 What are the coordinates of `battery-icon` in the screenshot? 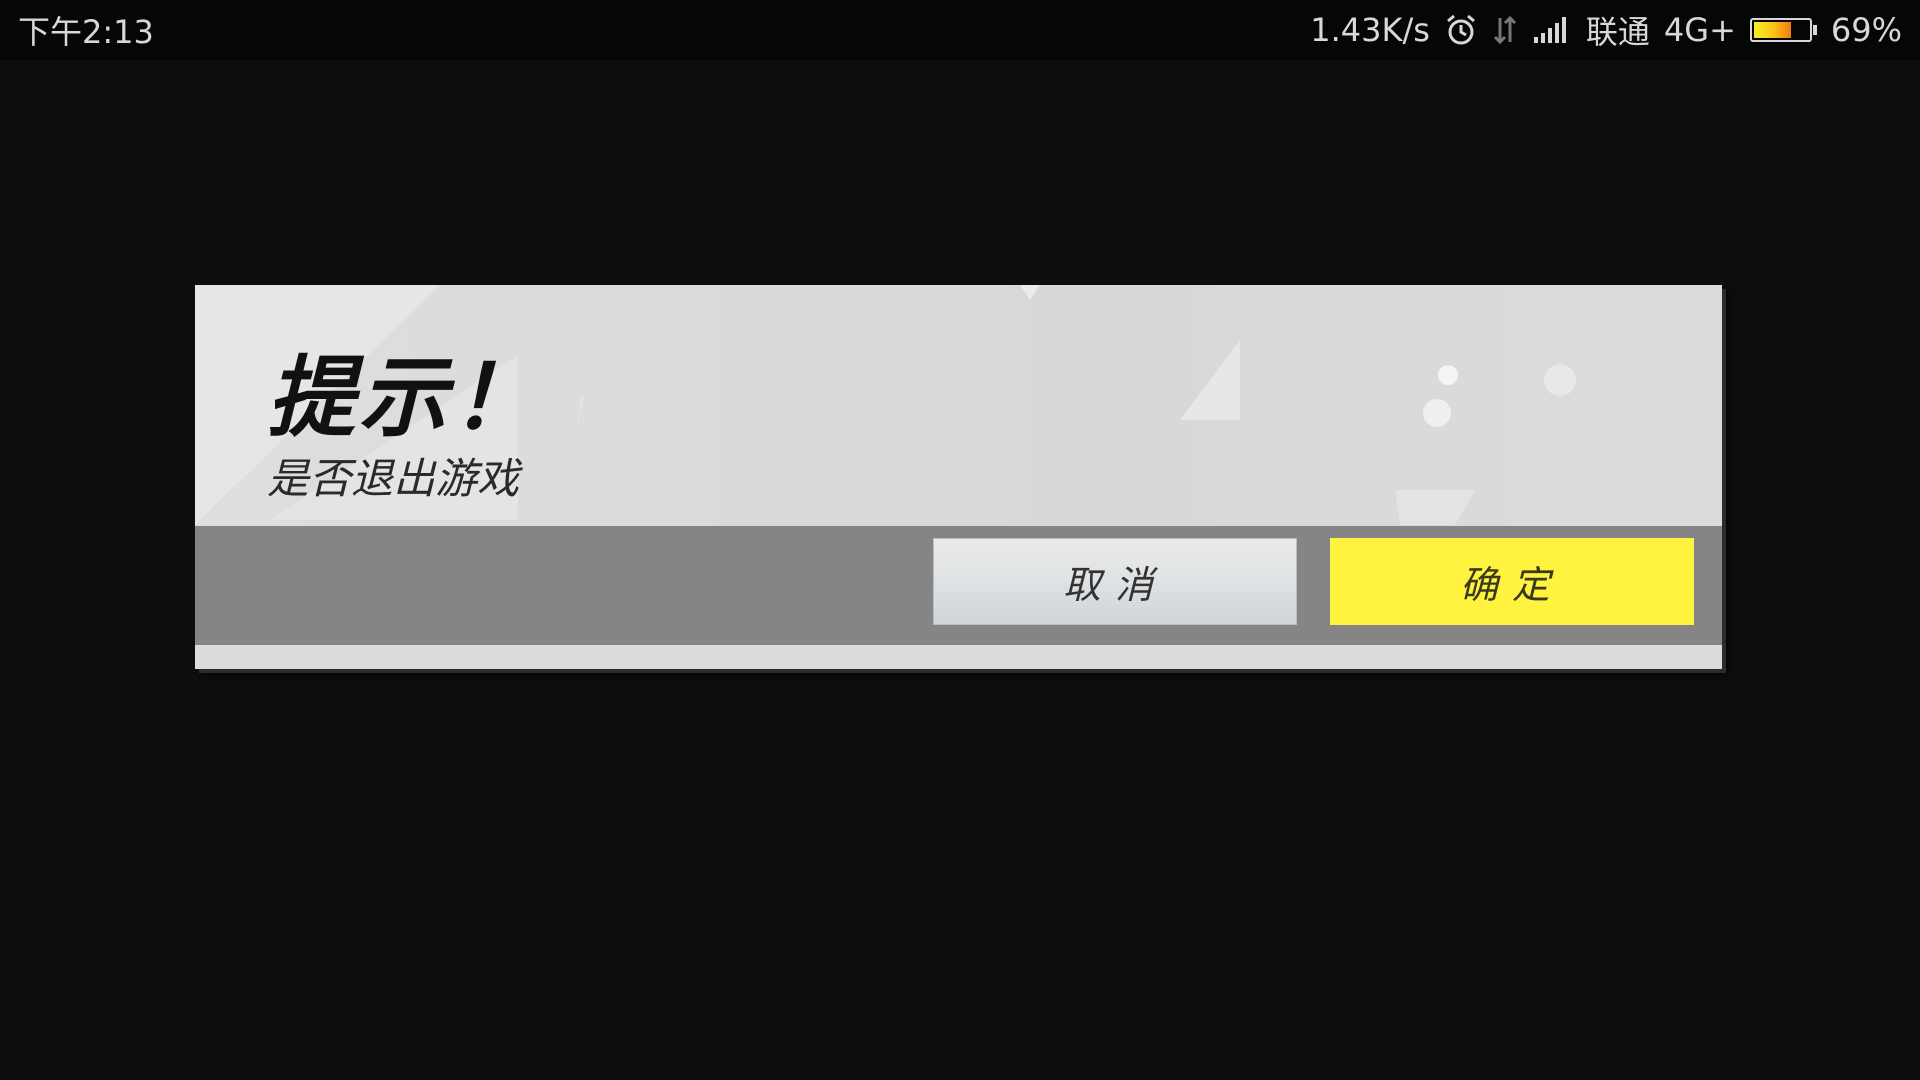 It's located at (1783, 30).